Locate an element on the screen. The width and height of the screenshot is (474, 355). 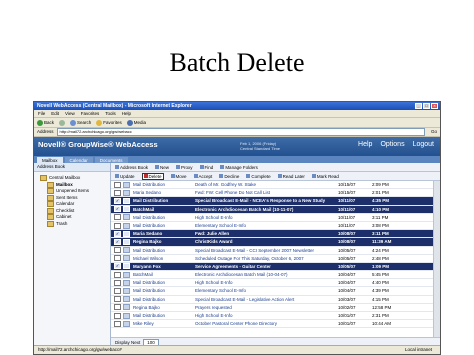
message-subject: Fwd: Julie Allen is located at coordinates (266, 233).